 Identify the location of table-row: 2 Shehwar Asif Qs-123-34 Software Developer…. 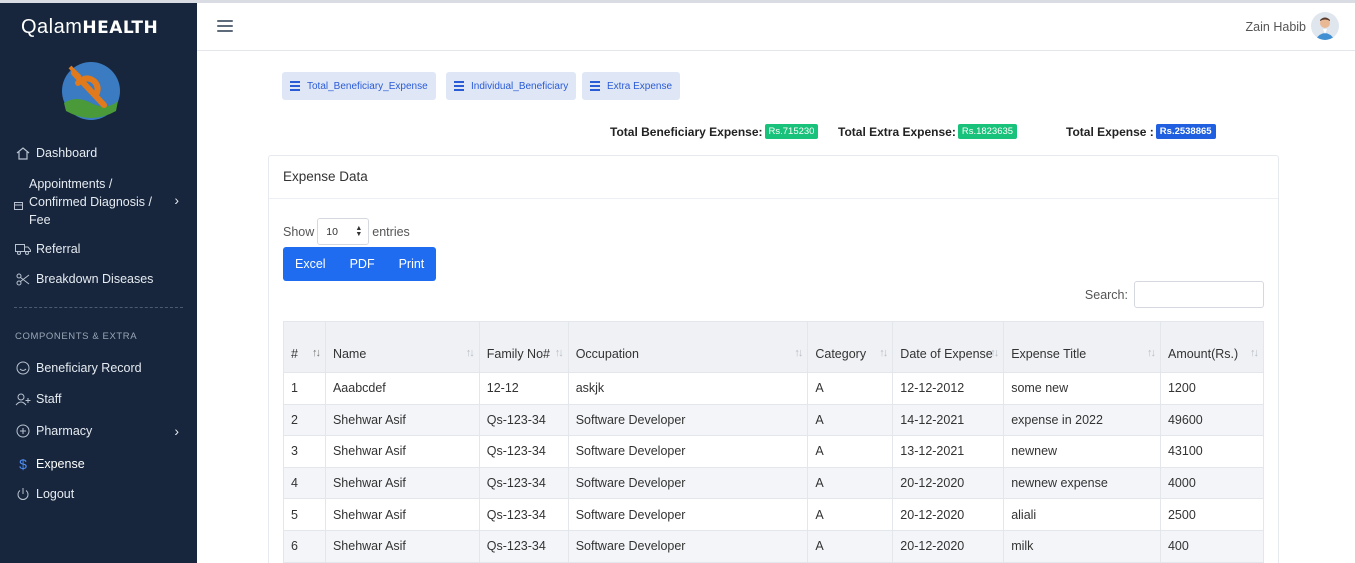
(774, 420).